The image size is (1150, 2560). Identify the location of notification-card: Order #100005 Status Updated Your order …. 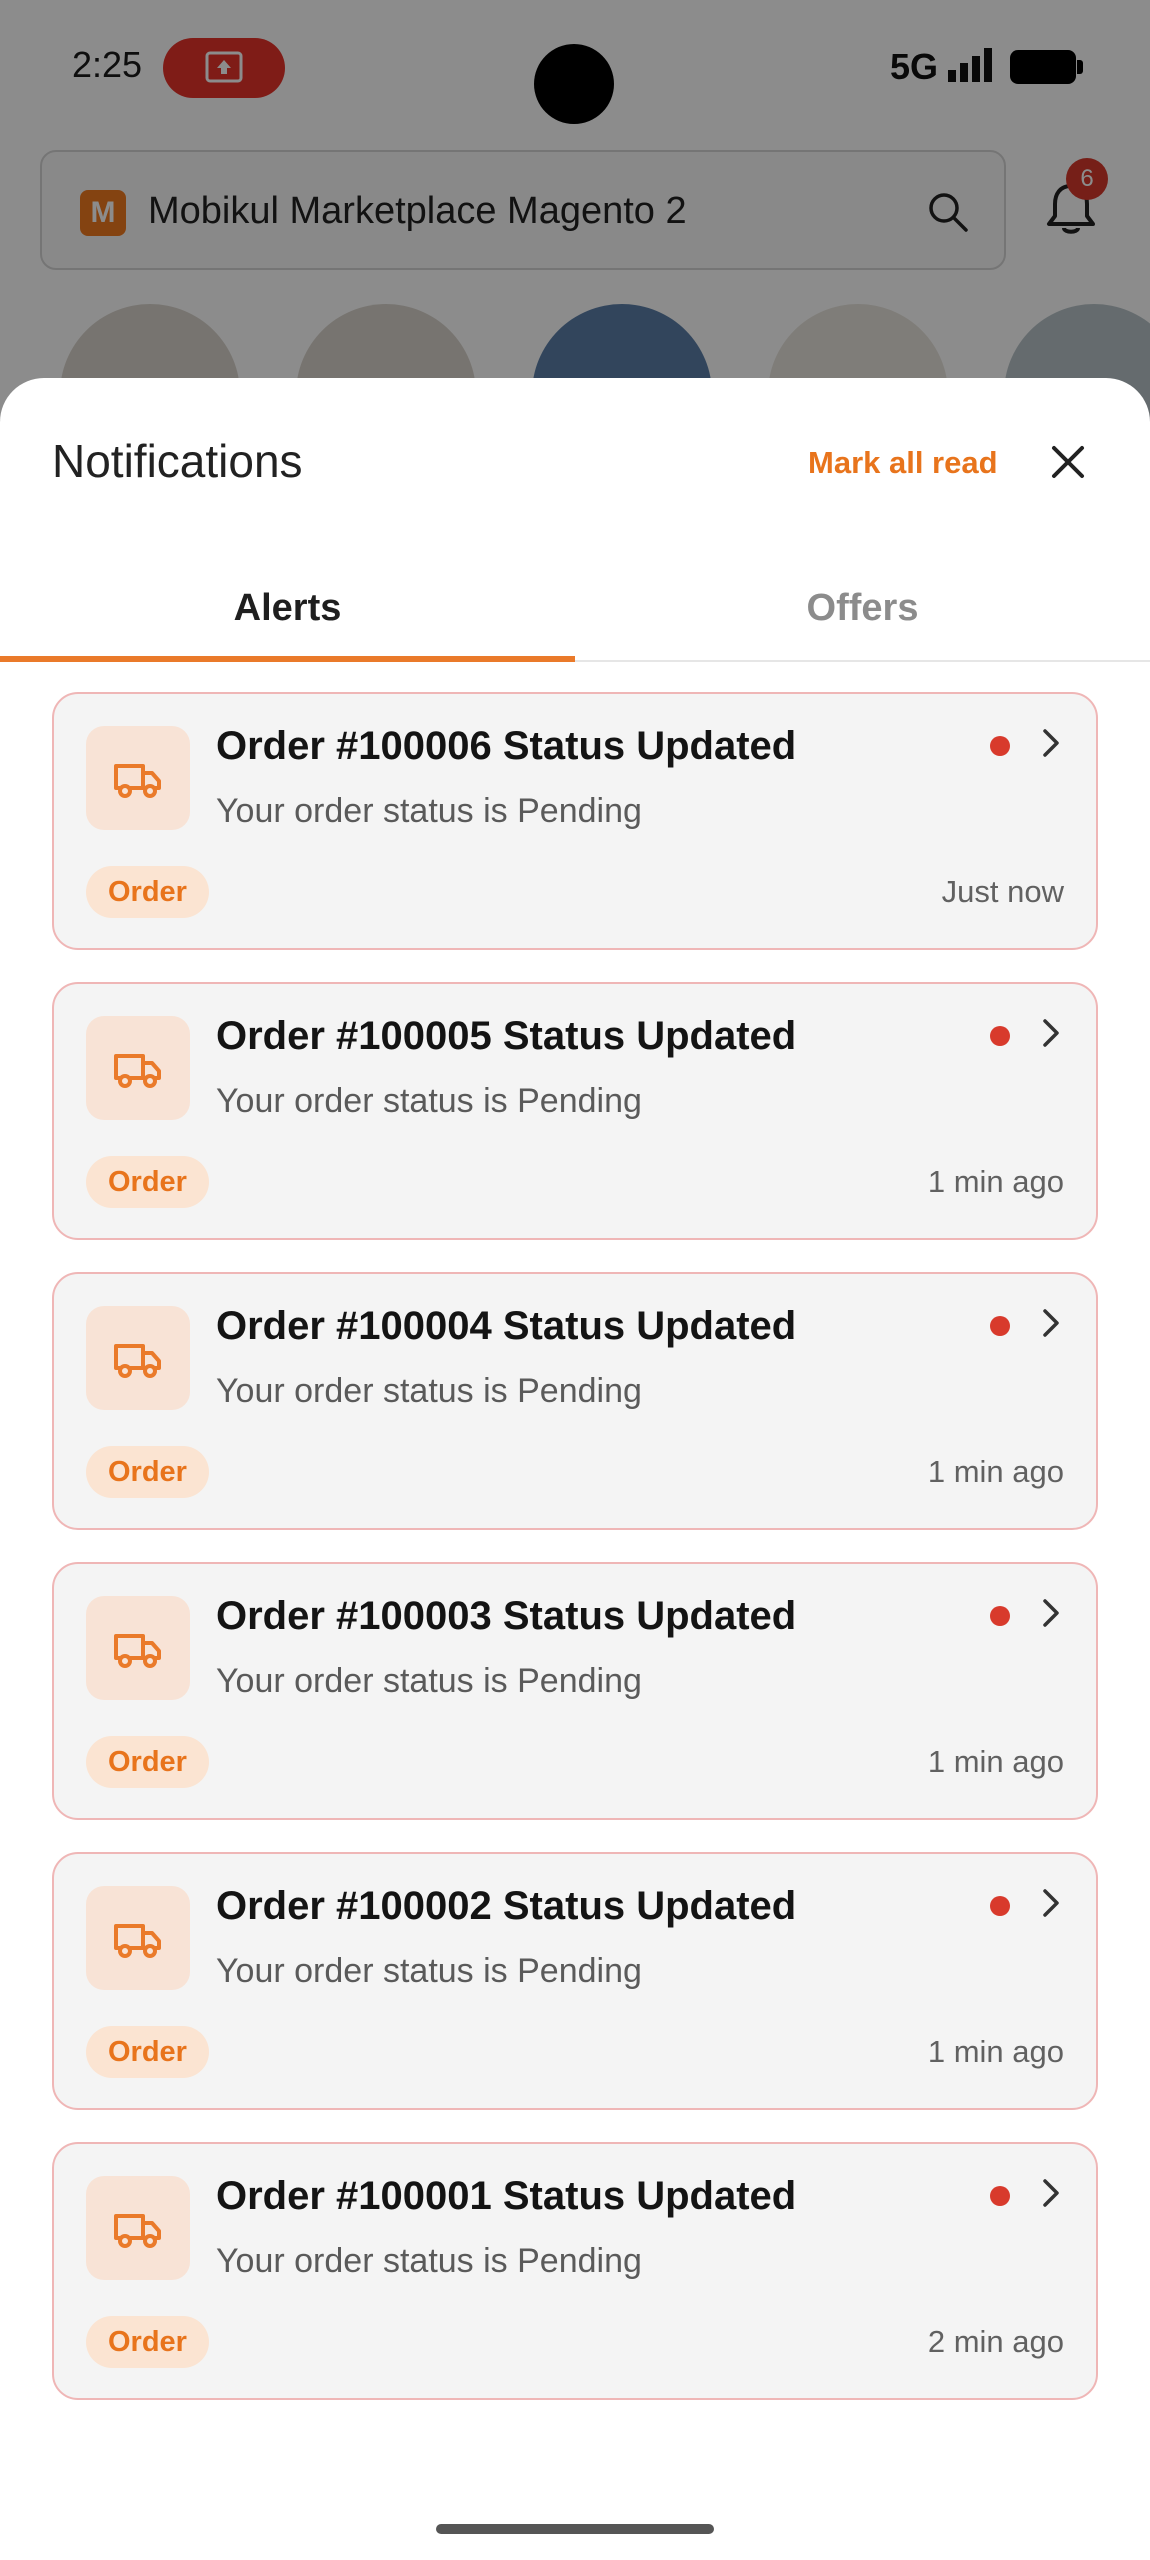
(575, 1111).